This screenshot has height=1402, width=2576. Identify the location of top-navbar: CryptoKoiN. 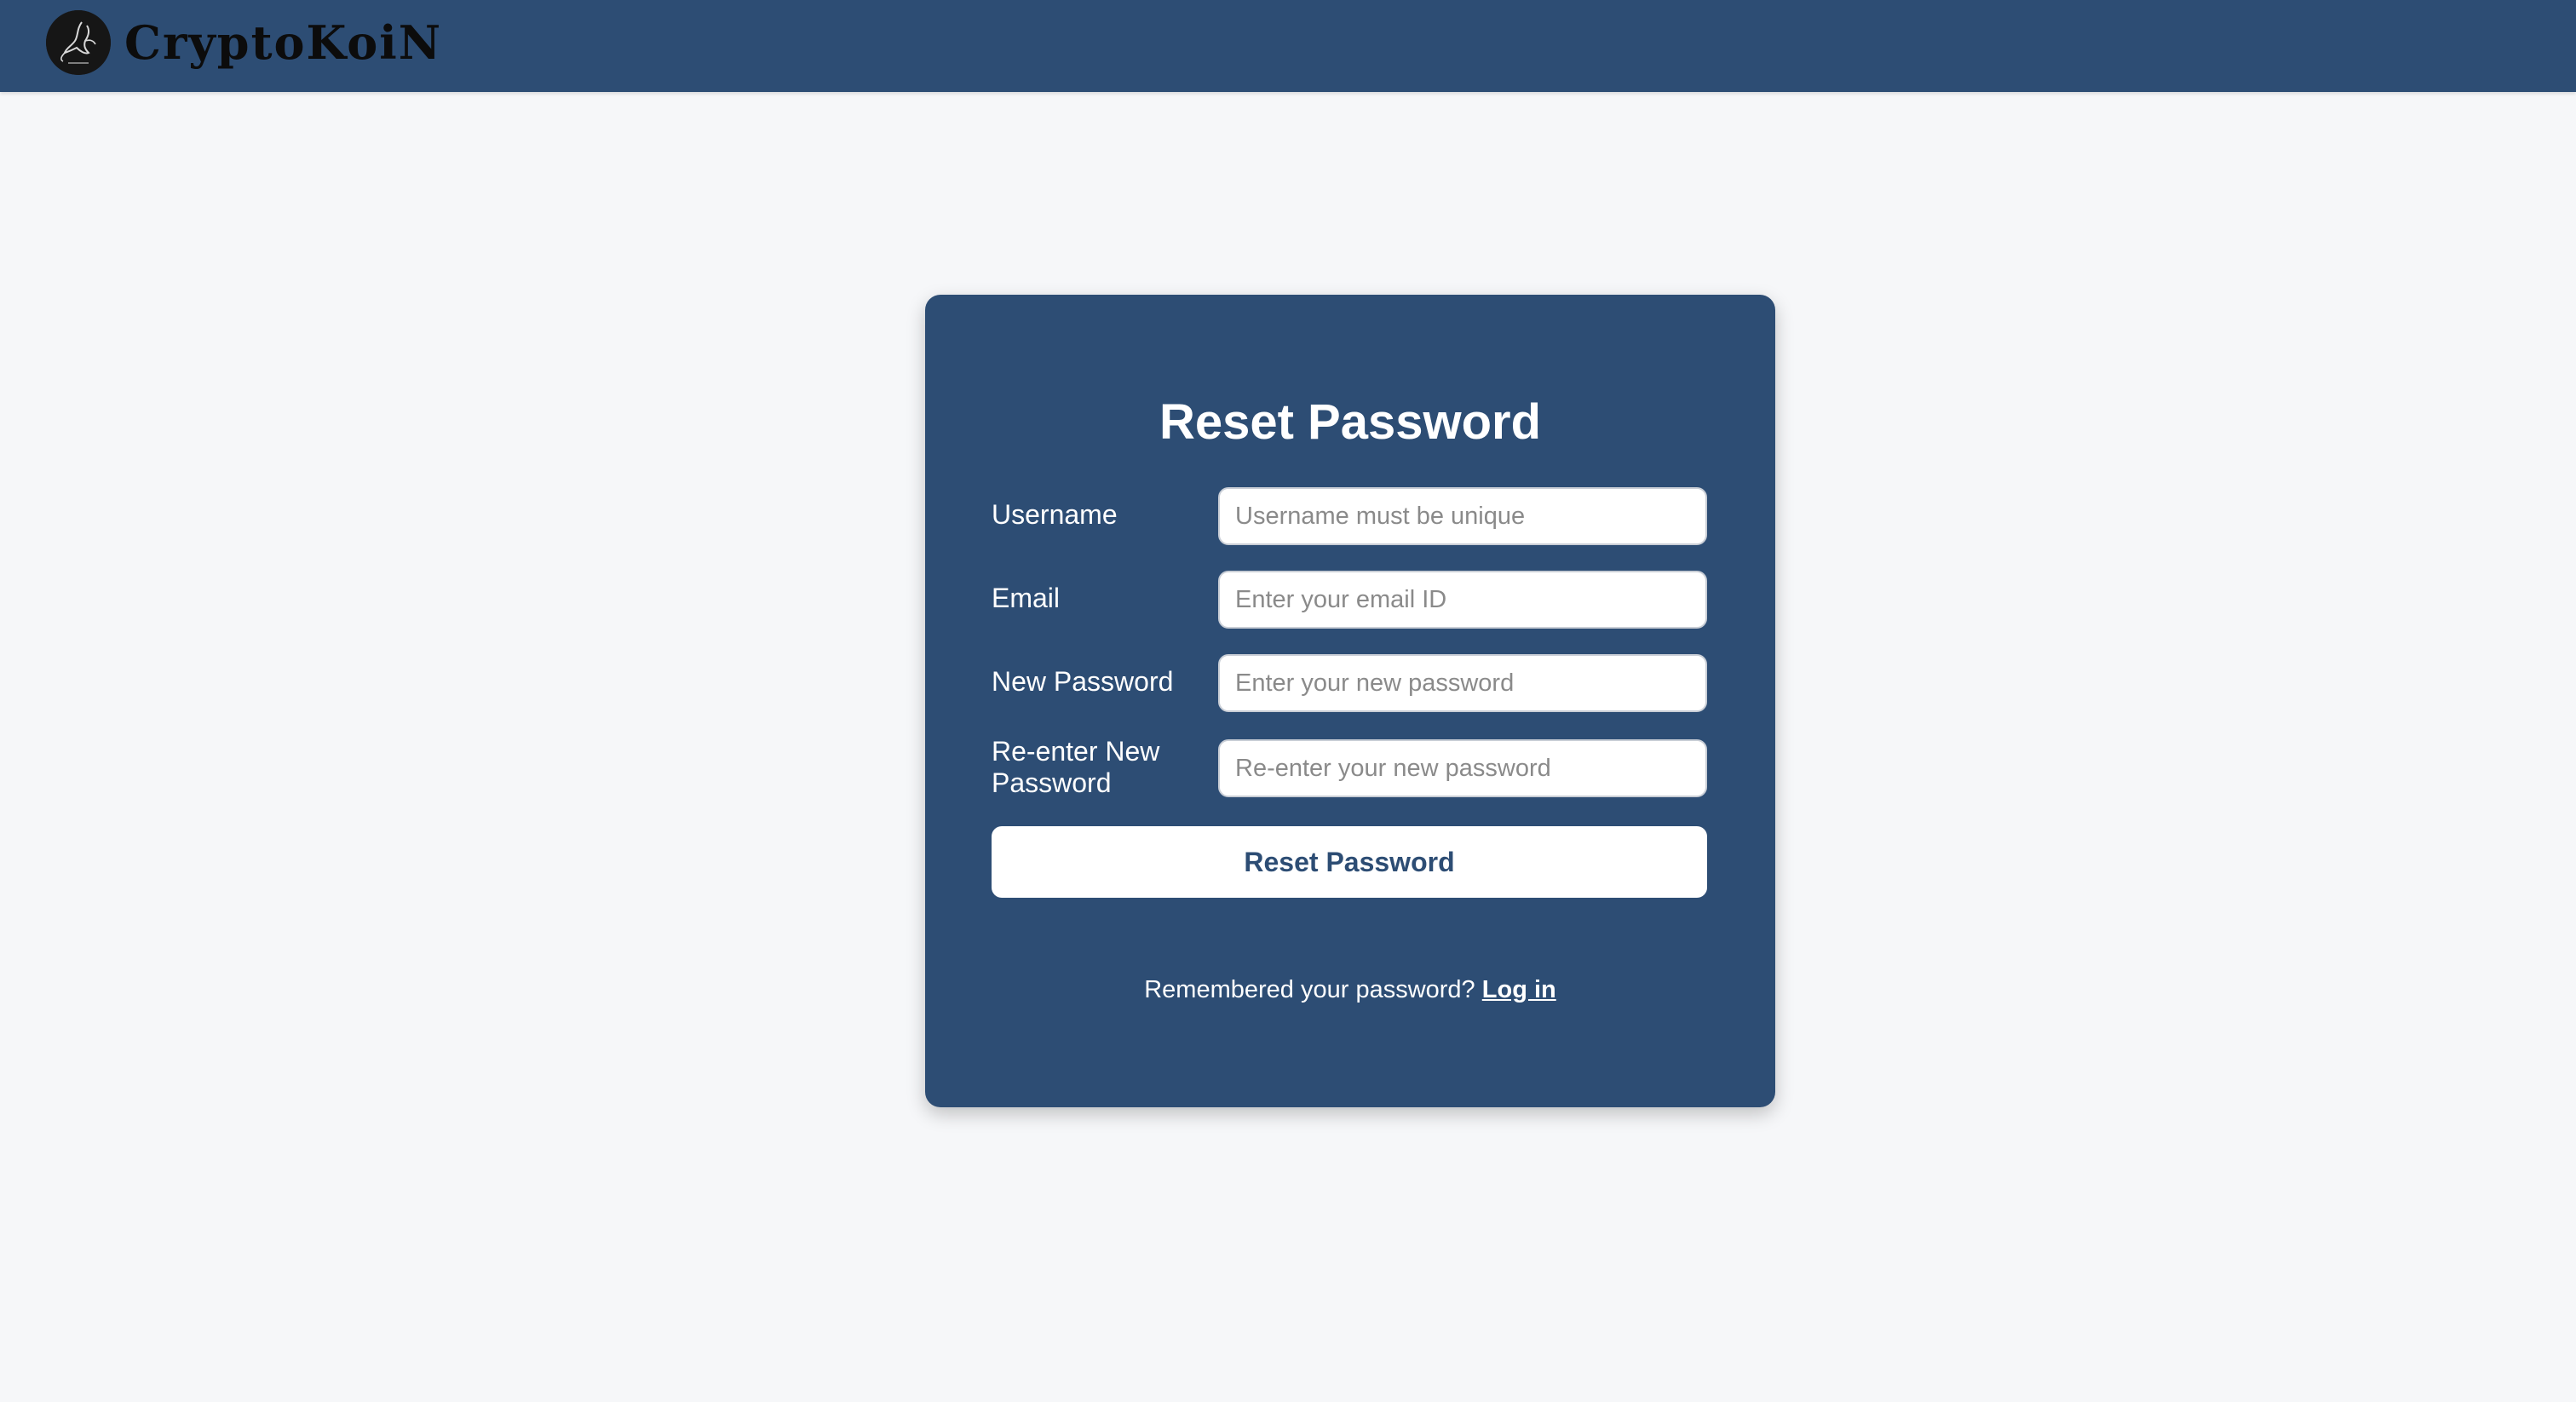
(1288, 46).